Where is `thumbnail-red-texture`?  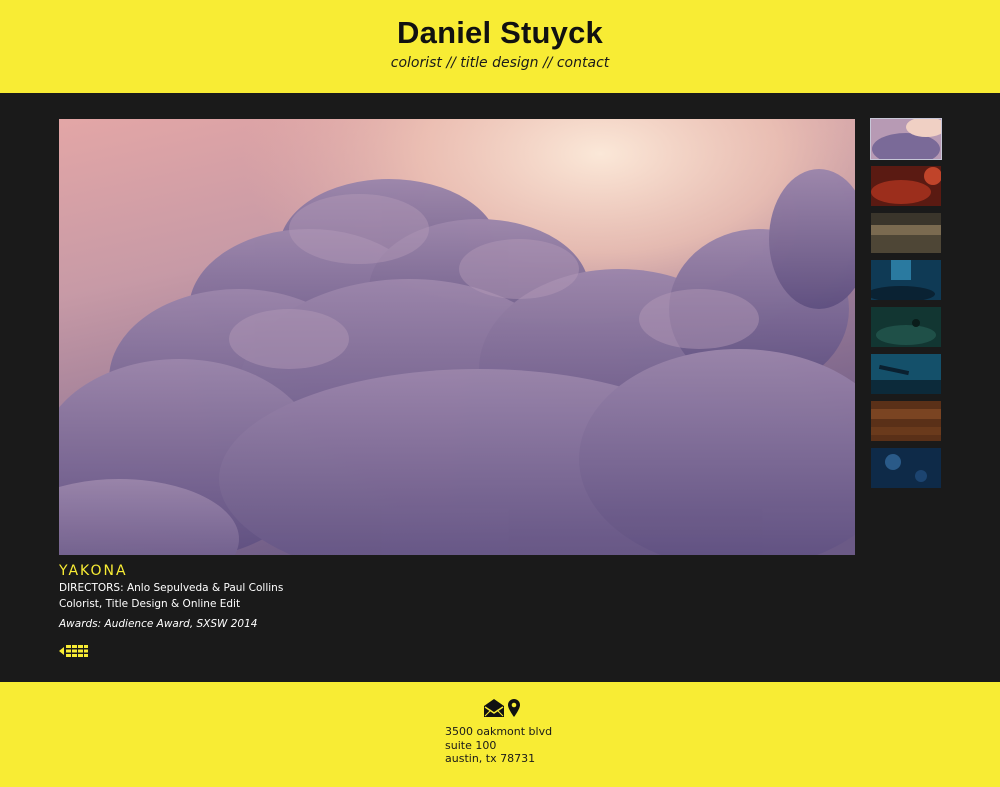
thumbnail-red-texture is located at coordinates (906, 186).